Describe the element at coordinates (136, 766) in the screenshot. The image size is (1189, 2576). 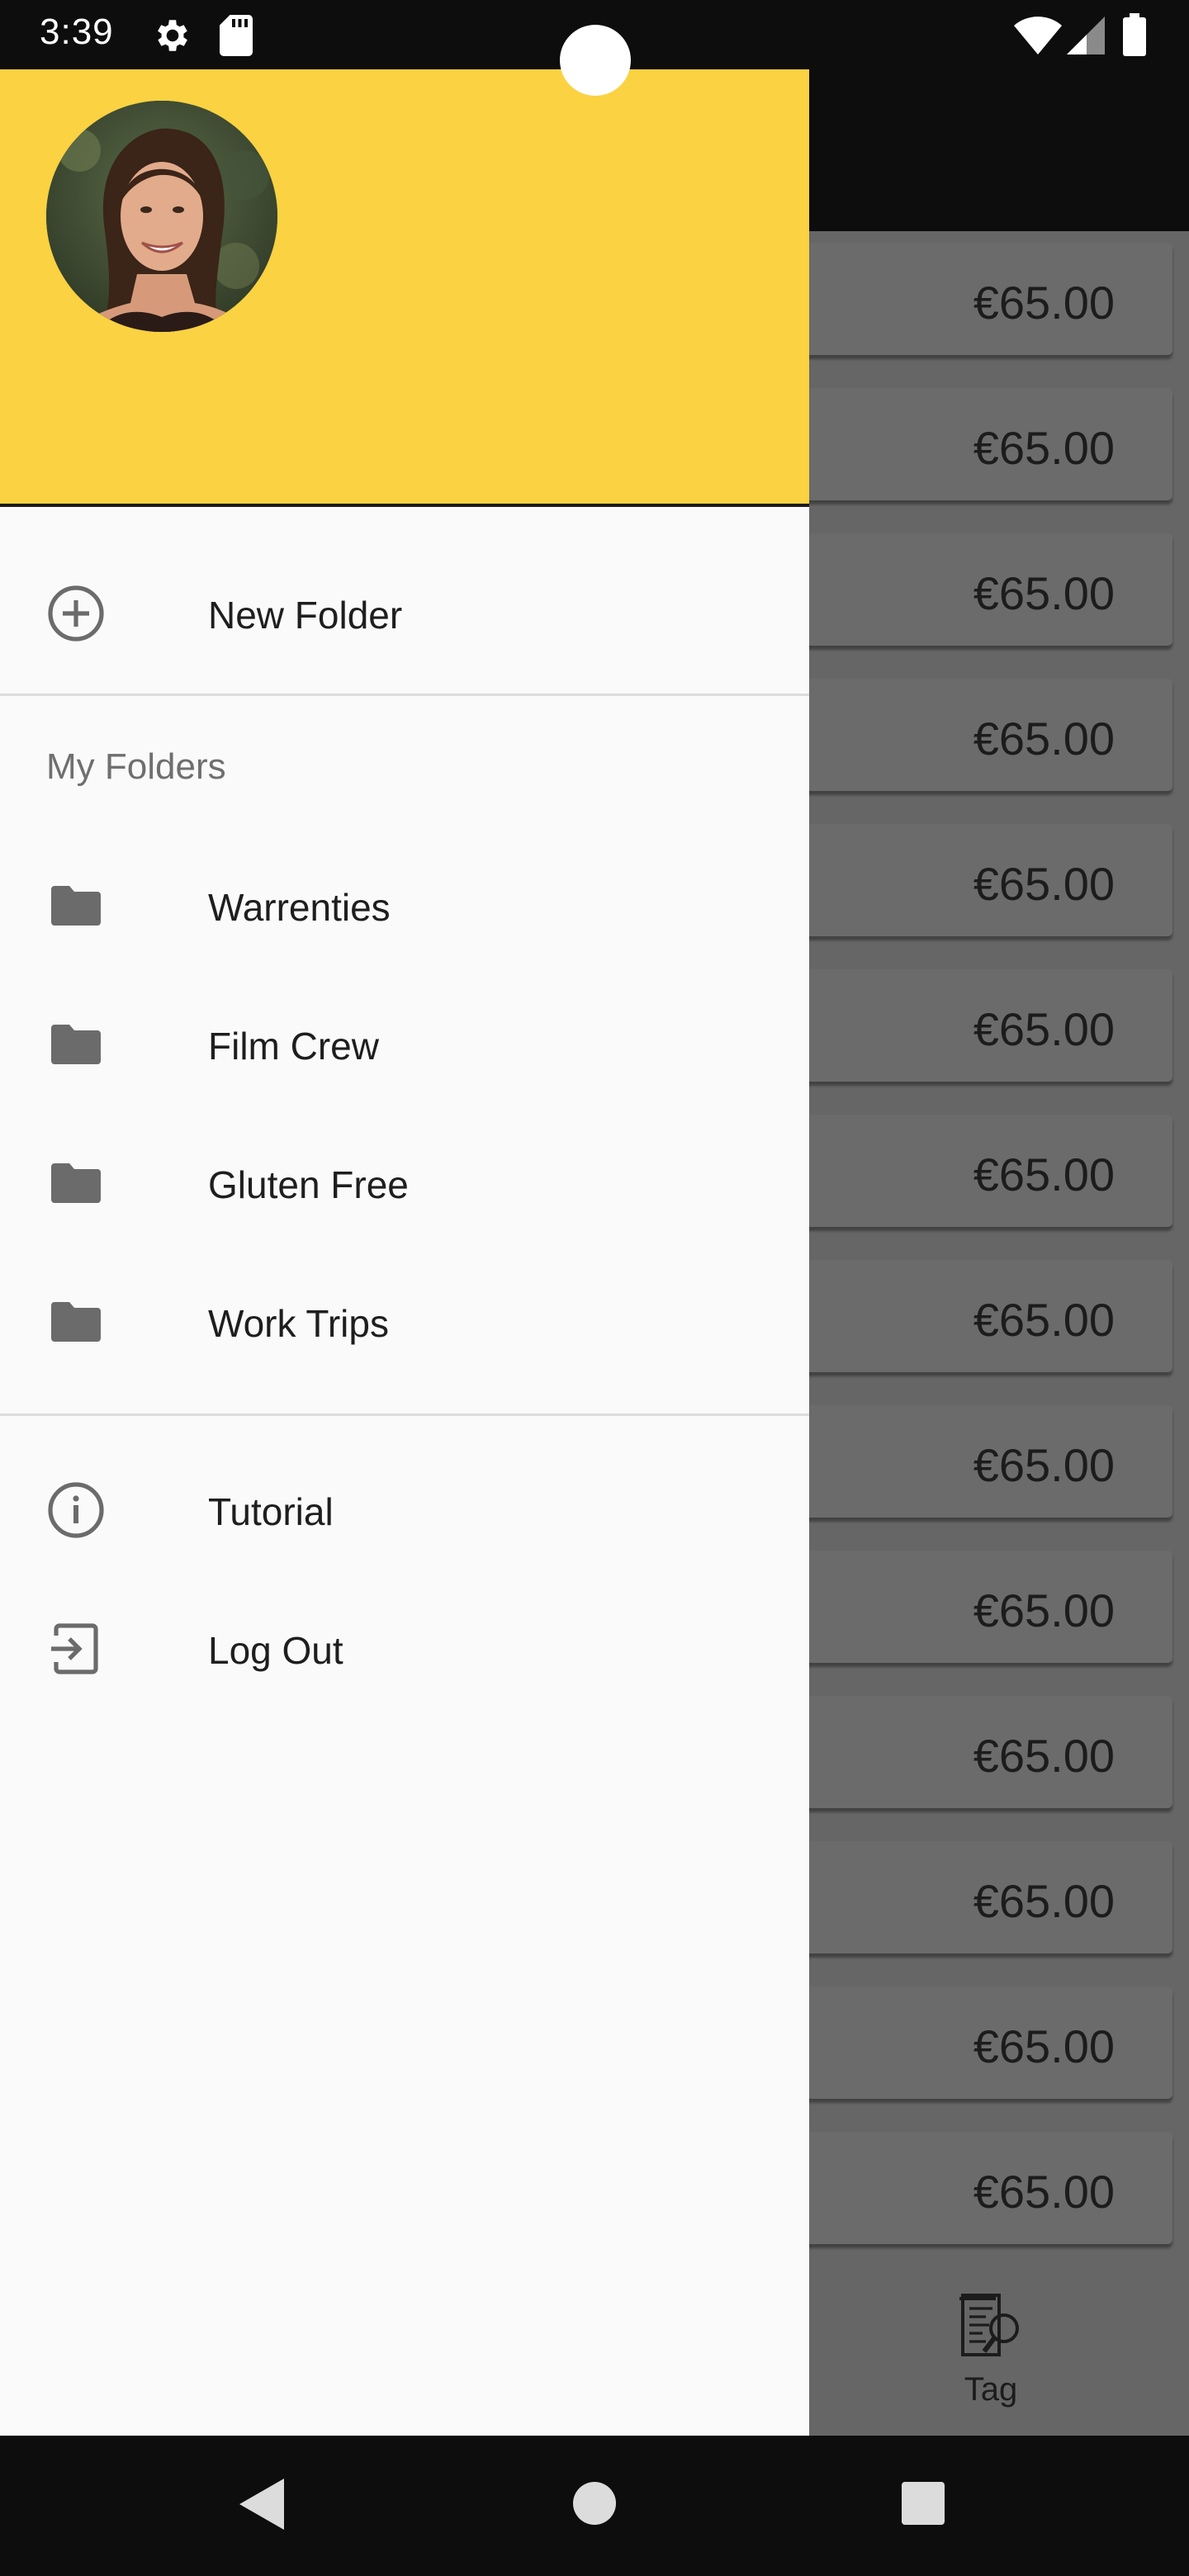
I see `section-title-my-folders: My Folders` at that location.